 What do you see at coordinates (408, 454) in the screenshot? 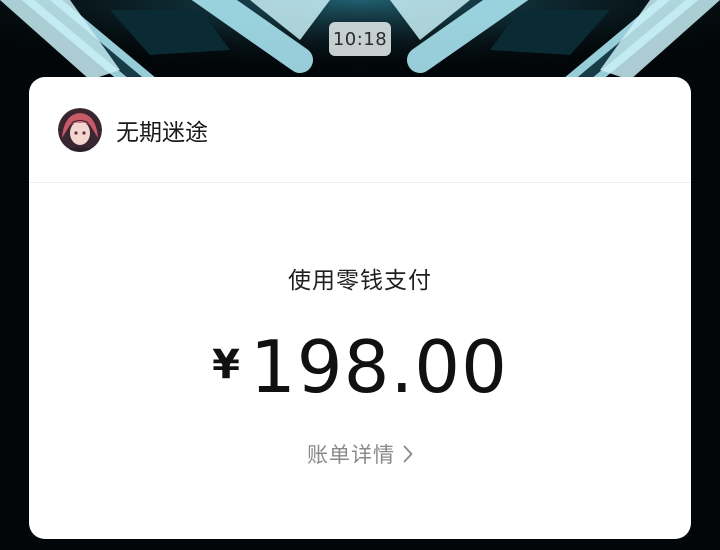
I see `chevron-right-icon` at bounding box center [408, 454].